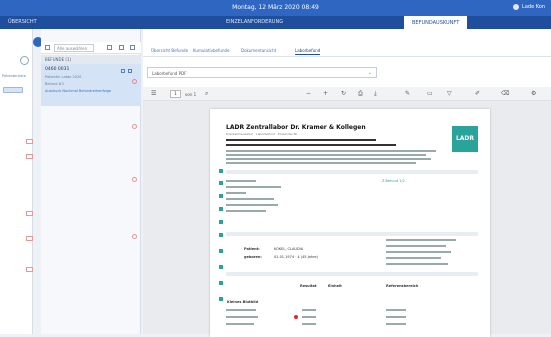  Describe the element at coordinates (533, 93) in the screenshot. I see `settings-icon: ⚙` at that location.